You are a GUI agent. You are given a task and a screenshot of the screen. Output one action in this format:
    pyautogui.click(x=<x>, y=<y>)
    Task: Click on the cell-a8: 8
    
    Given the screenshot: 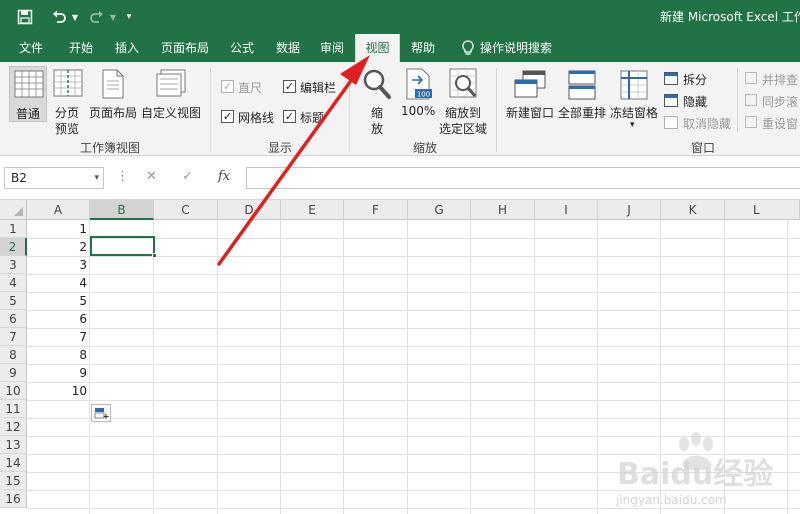 What is the action you would take?
    pyautogui.click(x=58, y=355)
    